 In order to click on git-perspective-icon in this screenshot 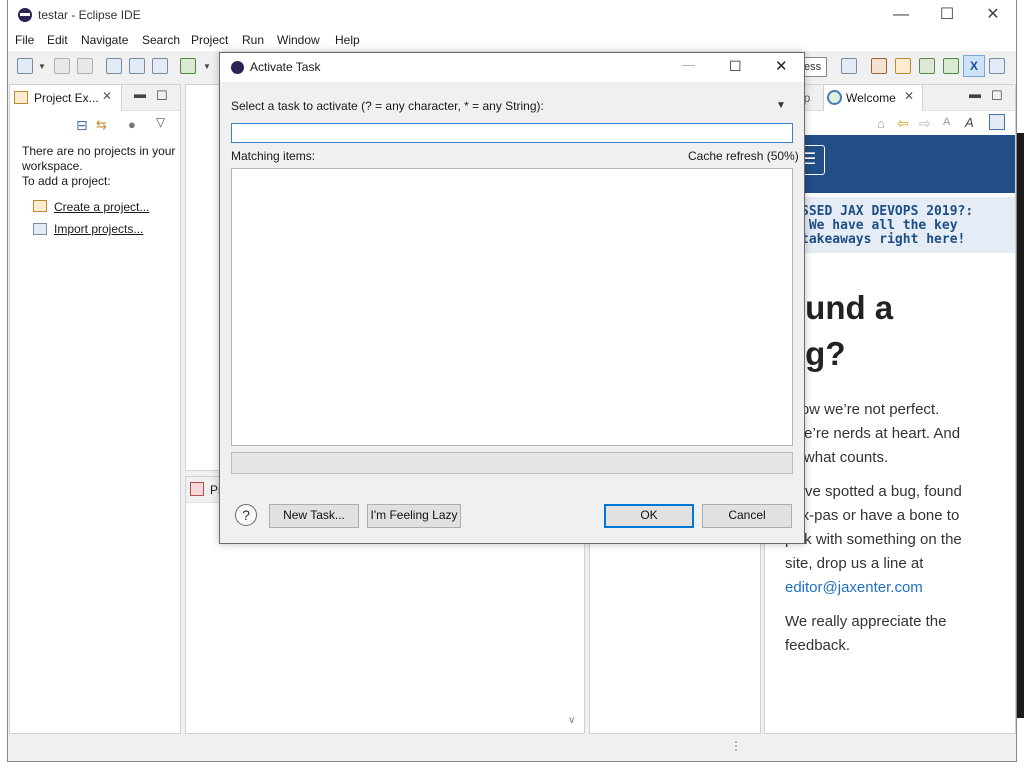, I will do `click(927, 66)`.